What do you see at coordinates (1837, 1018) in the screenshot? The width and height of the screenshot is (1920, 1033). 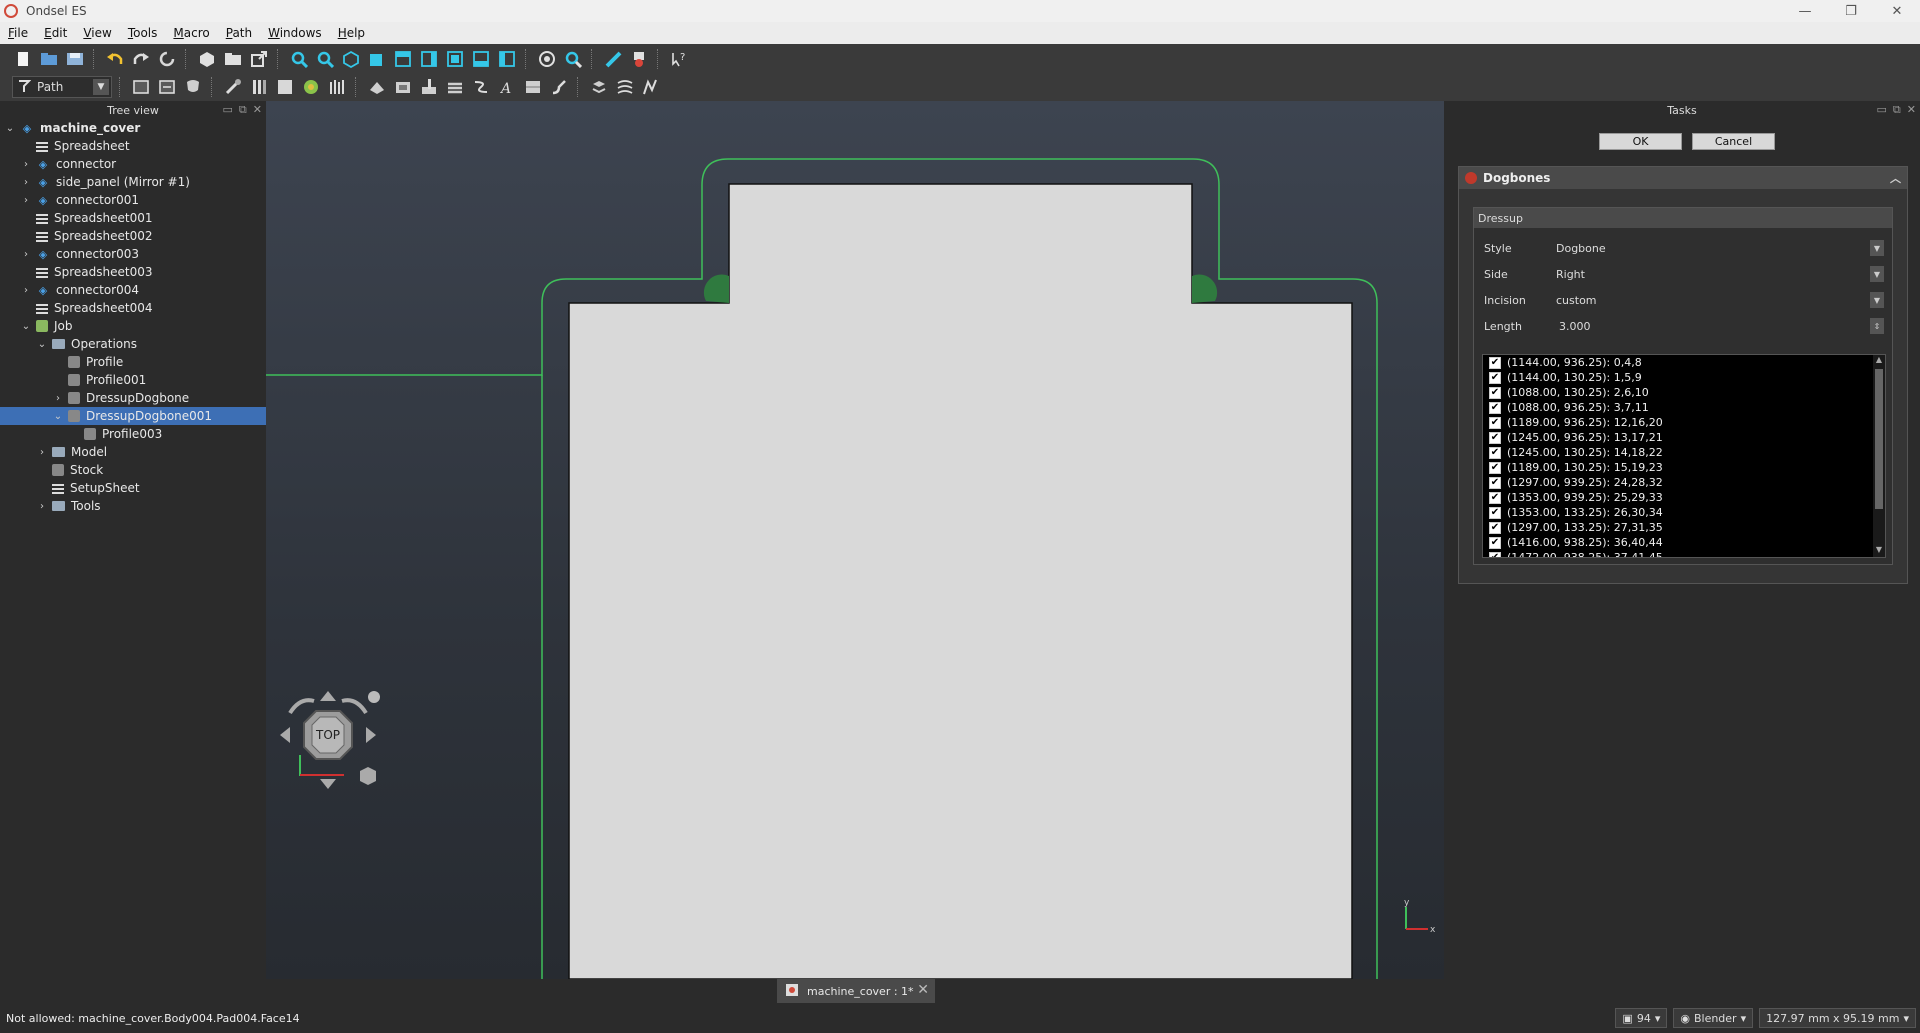 I see `dimensions-widget: 127.97 mm x 95.19 mm ▾` at bounding box center [1837, 1018].